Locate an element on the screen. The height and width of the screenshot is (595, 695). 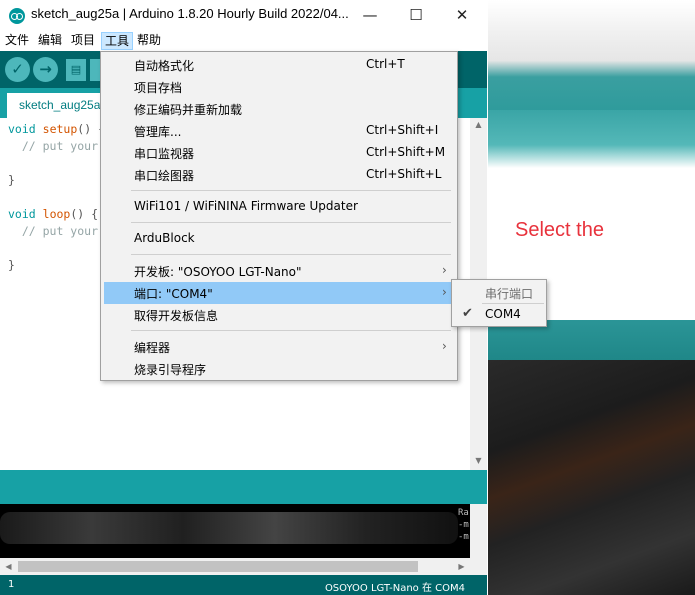
menu-item-board: 开发板: "OSOYOO LGT-Nano" › is located at coordinates (279, 271).